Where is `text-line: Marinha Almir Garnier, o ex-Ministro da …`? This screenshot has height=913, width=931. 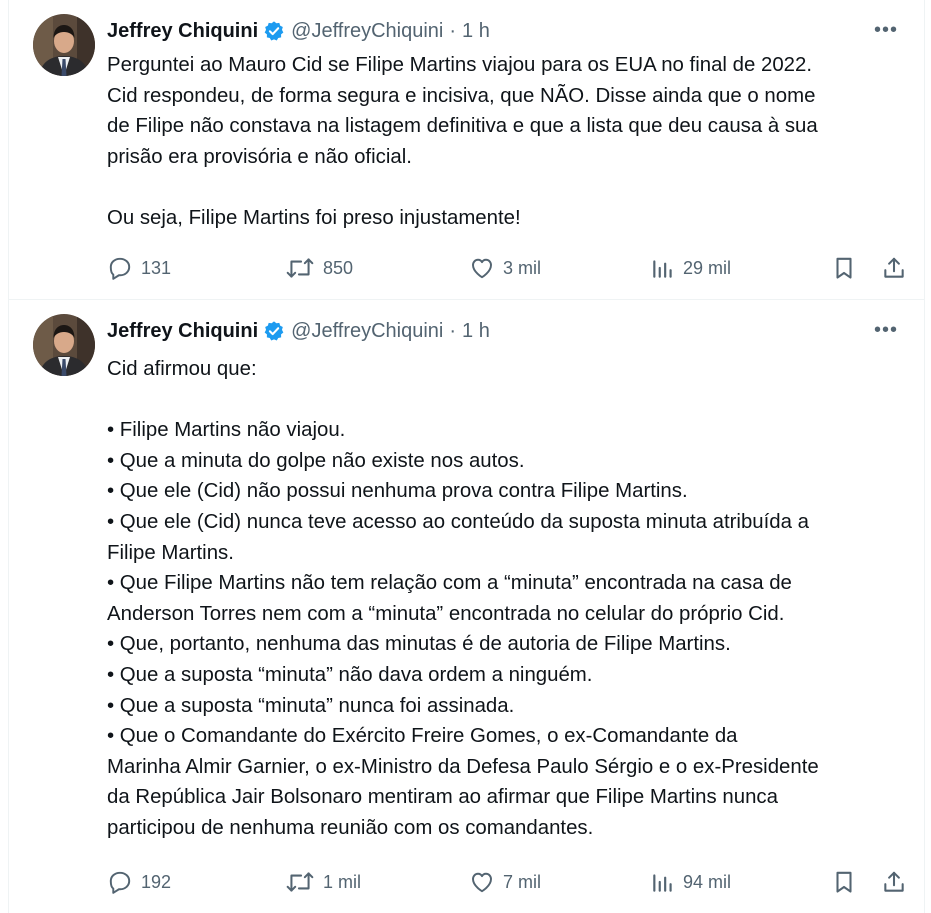 text-line: Marinha Almir Garnier, o ex-Ministro da … is located at coordinates (463, 766).